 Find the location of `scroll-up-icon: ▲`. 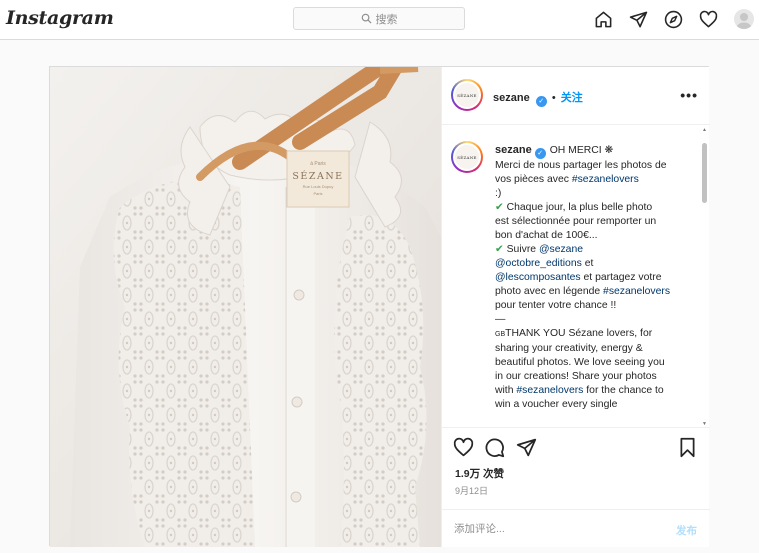

scroll-up-icon: ▲ is located at coordinates (704, 130).